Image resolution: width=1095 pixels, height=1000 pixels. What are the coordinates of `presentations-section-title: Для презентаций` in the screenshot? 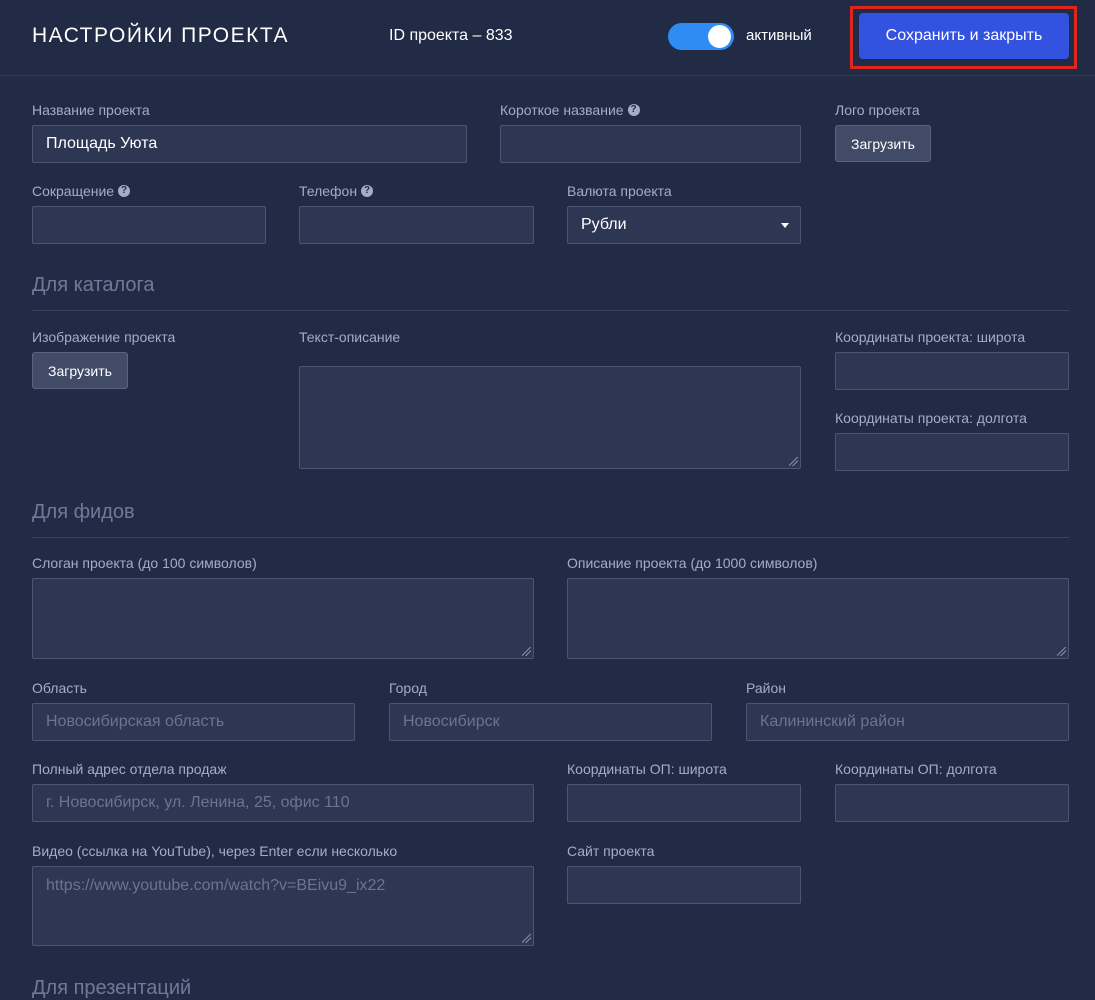 It's located at (112, 988).